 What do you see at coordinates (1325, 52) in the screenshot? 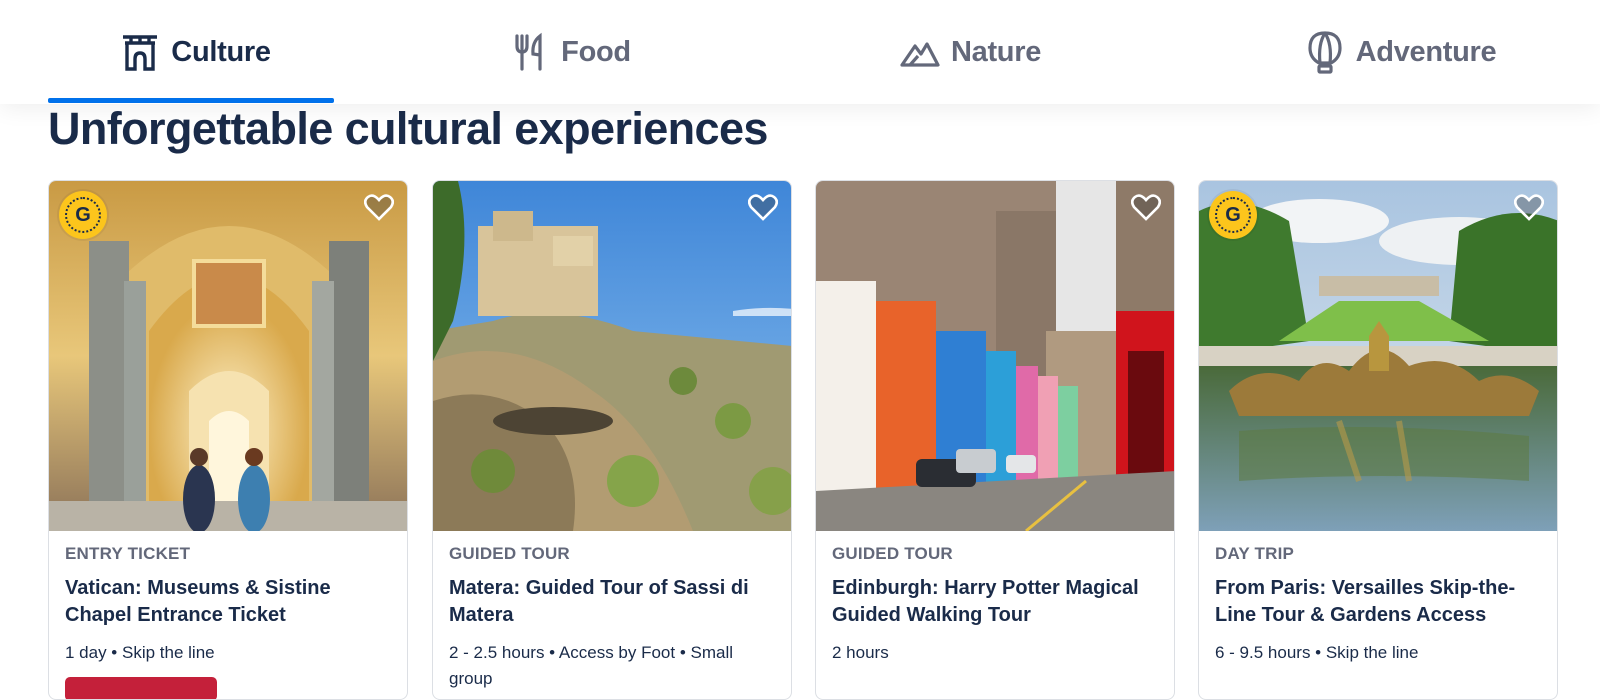
I see `hot-air-balloon-icon` at bounding box center [1325, 52].